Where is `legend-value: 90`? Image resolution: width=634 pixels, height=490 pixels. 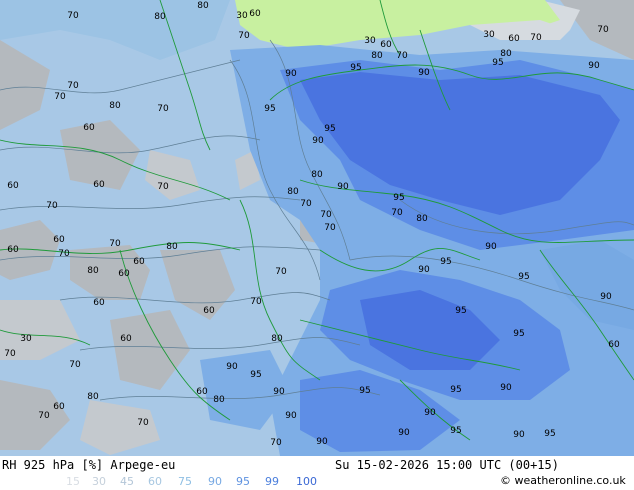 legend-value: 90 is located at coordinates (215, 481).